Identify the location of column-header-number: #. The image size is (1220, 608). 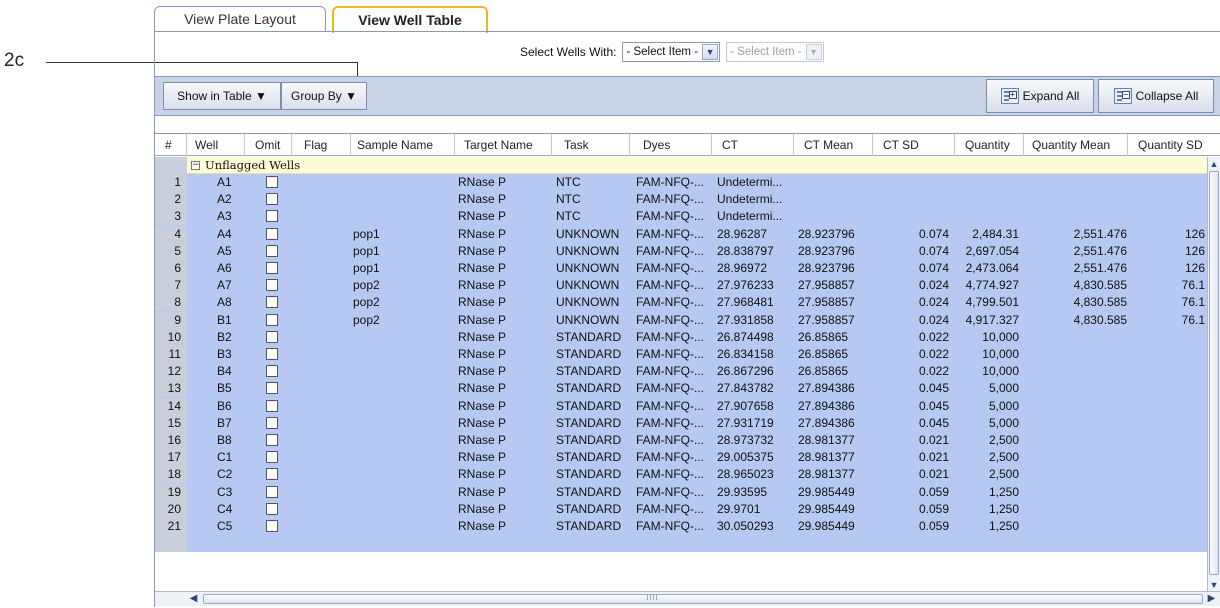
(171, 145).